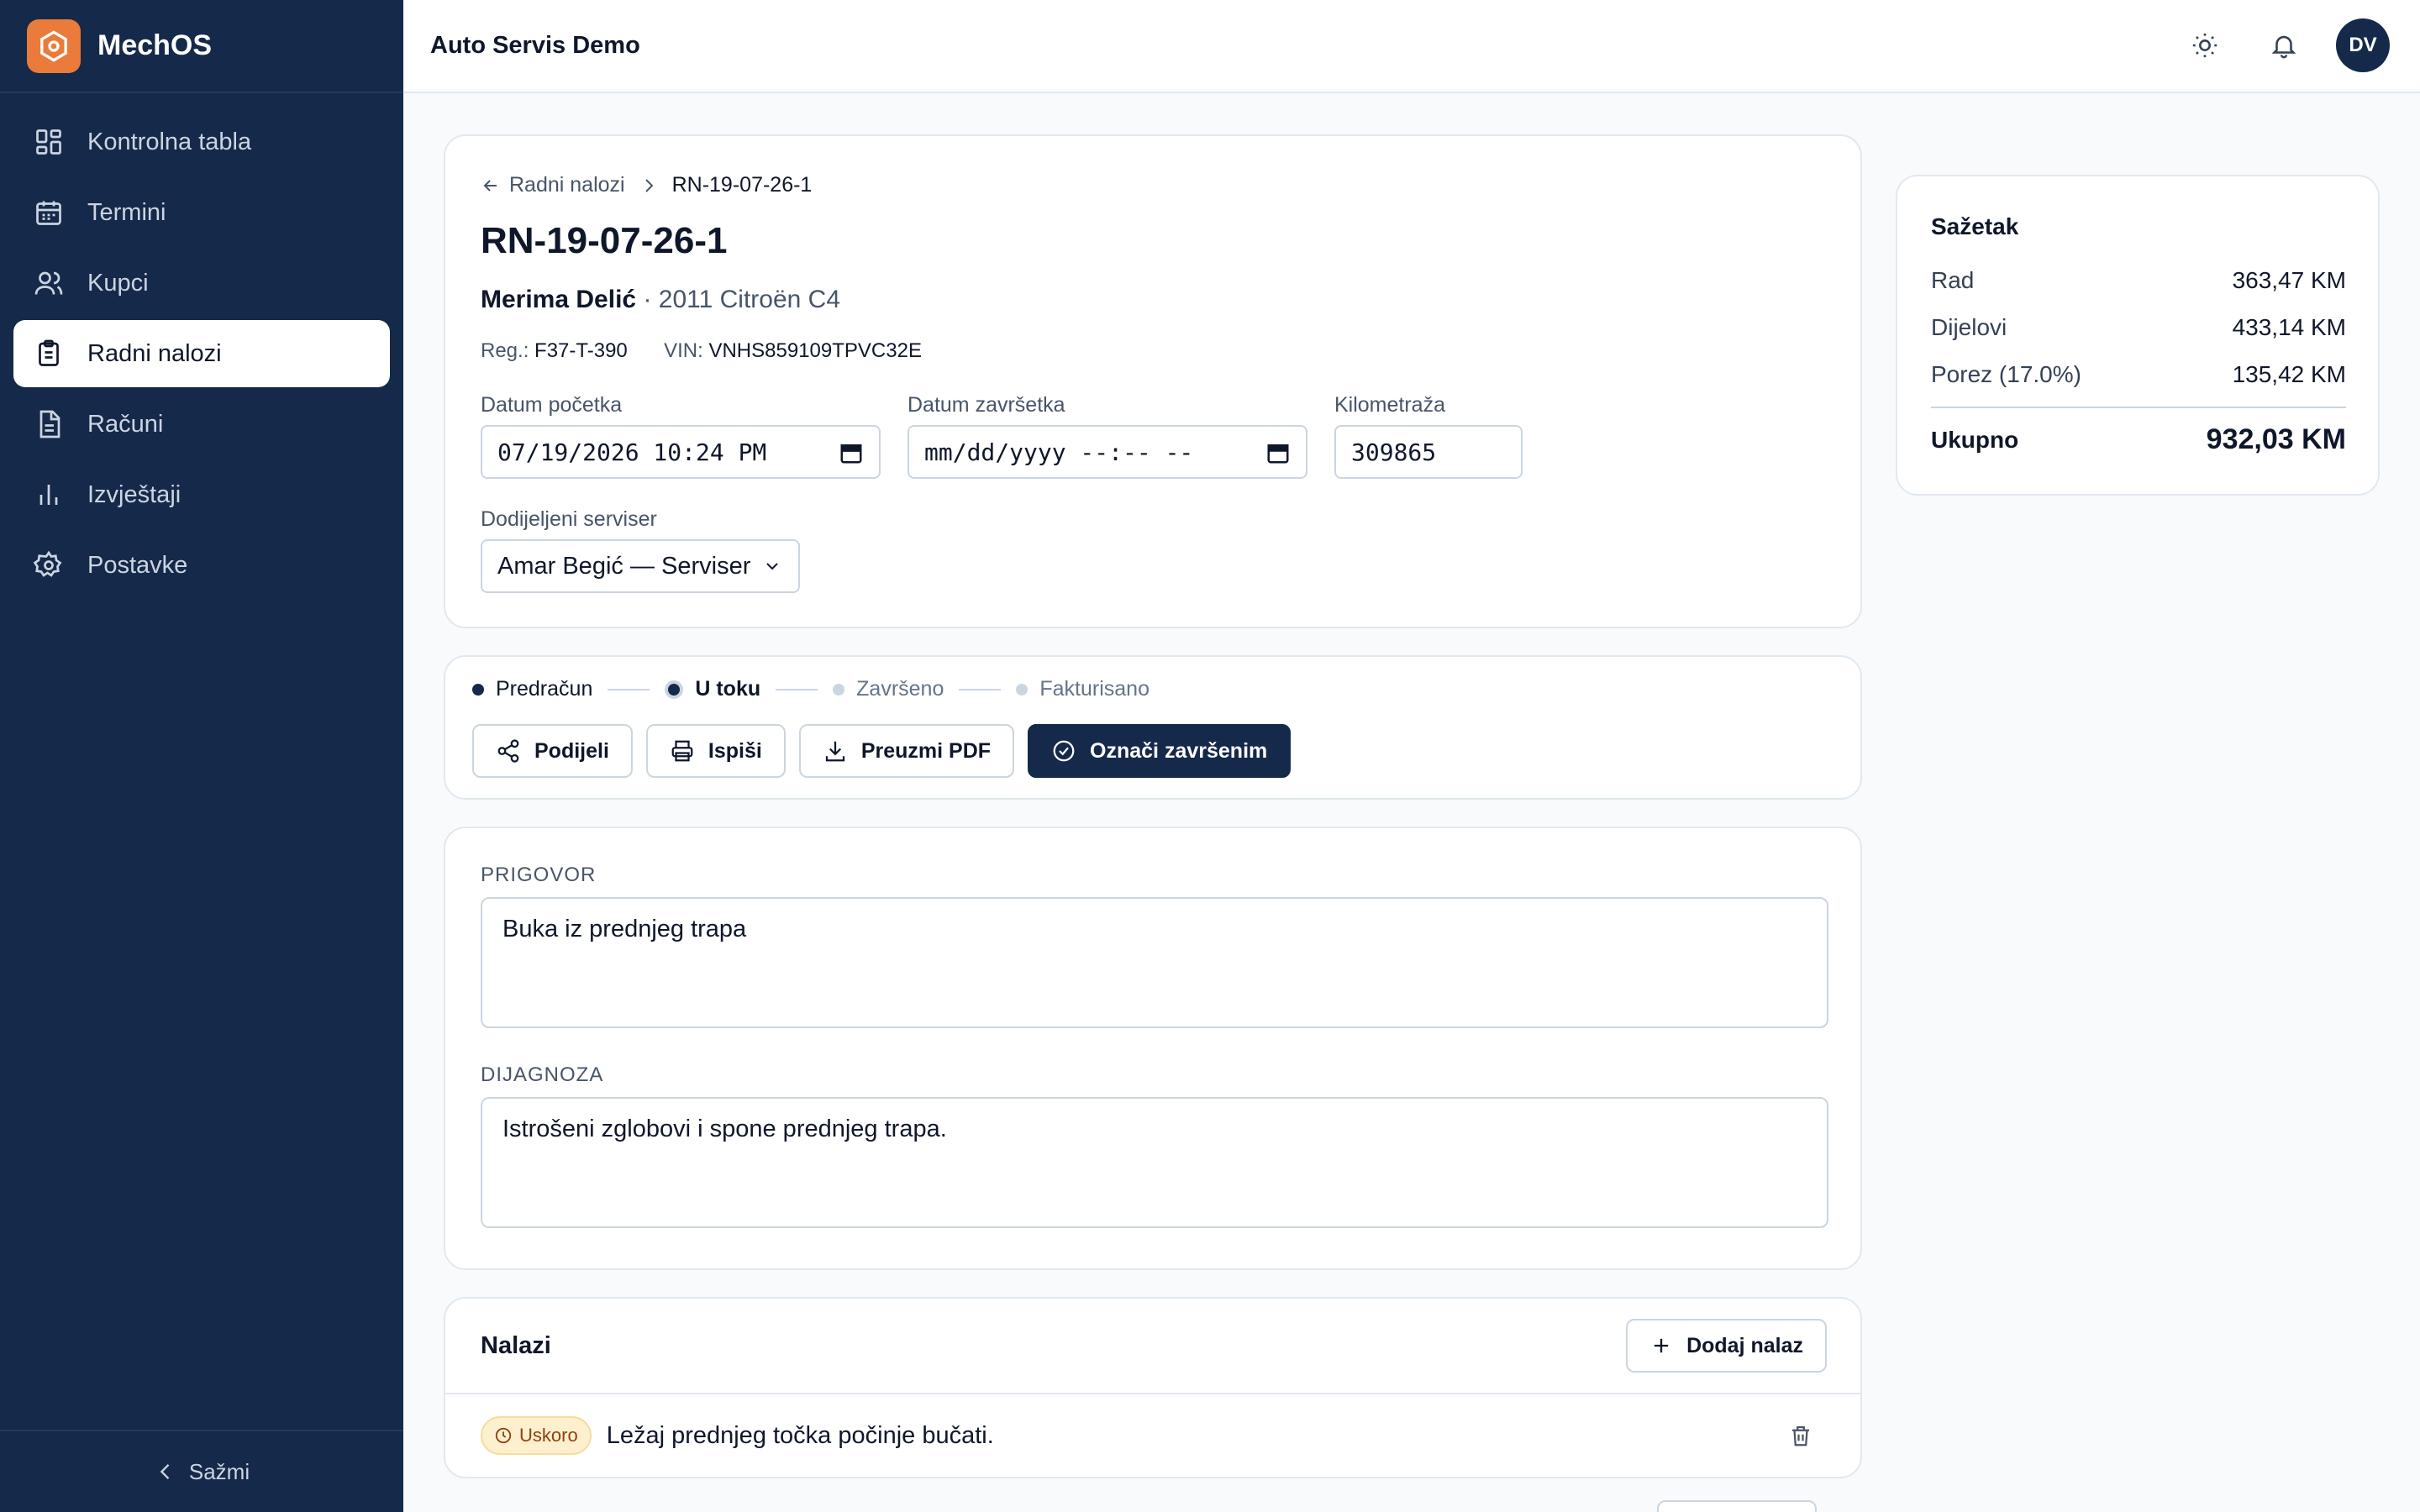  Describe the element at coordinates (772, 566) in the screenshot. I see `chevron-down-icon` at that location.